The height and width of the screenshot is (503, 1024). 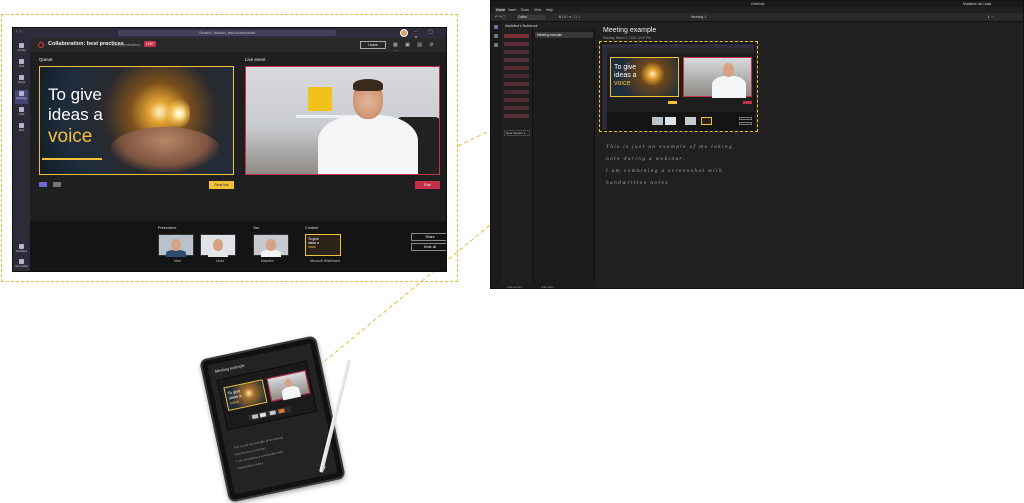 I want to click on camera-icon, so click(x=57, y=184).